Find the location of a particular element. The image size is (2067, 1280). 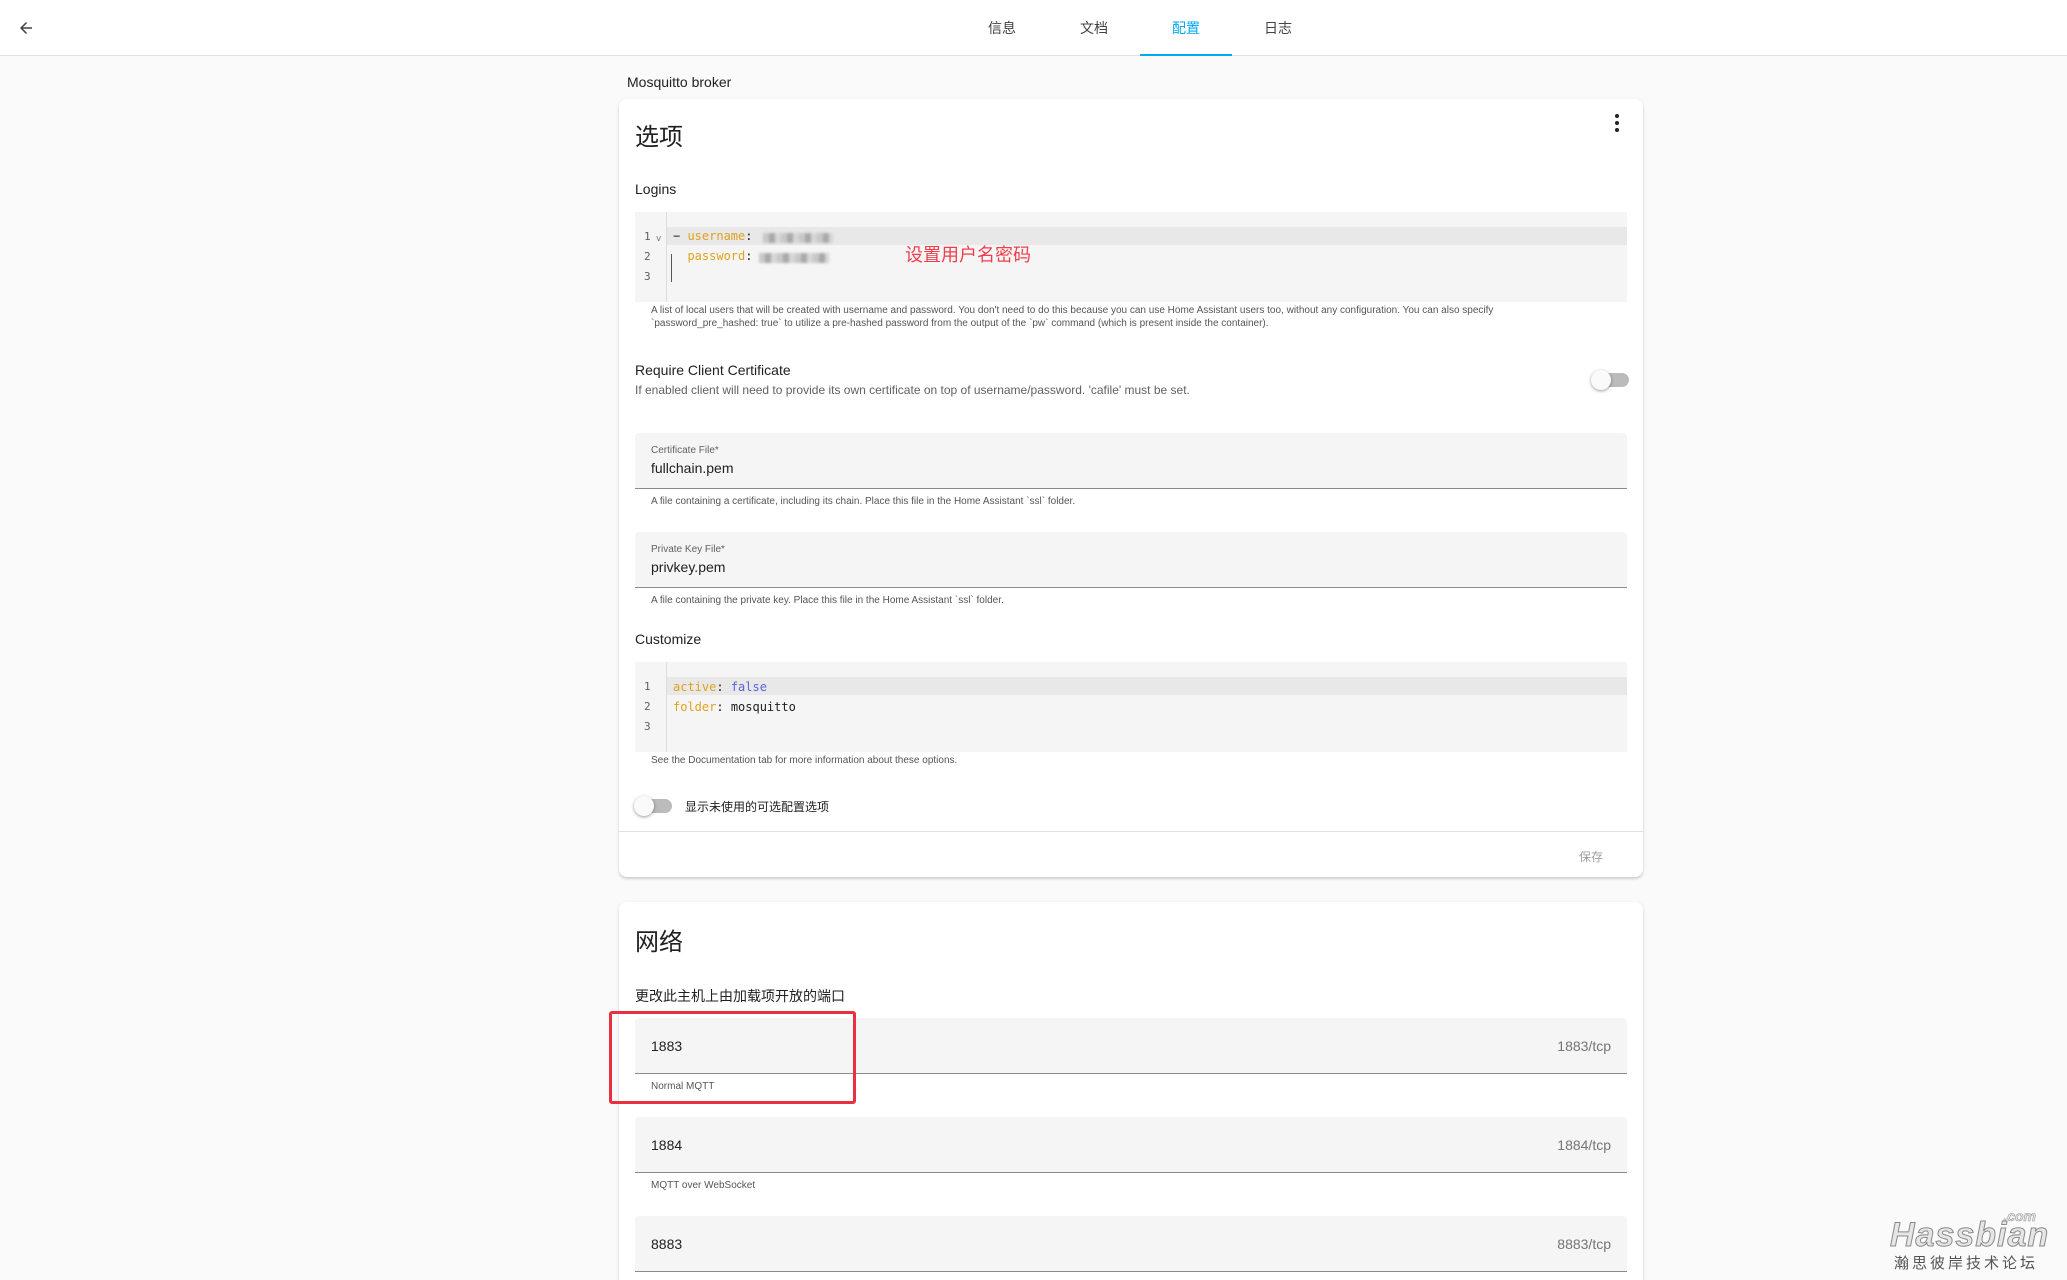

fold-marker-icon: v is located at coordinates (658, 239).